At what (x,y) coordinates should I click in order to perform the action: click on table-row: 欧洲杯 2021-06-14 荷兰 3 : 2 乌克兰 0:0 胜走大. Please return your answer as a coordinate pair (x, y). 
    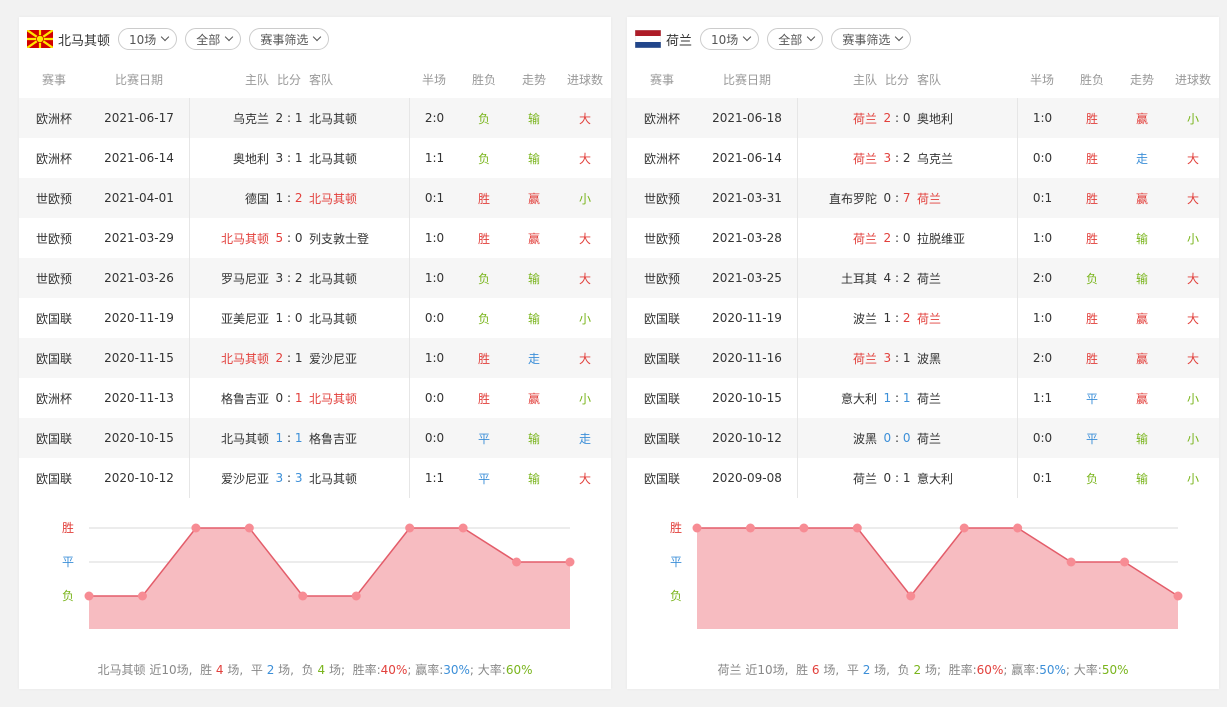
    Looking at the image, I should click on (923, 158).